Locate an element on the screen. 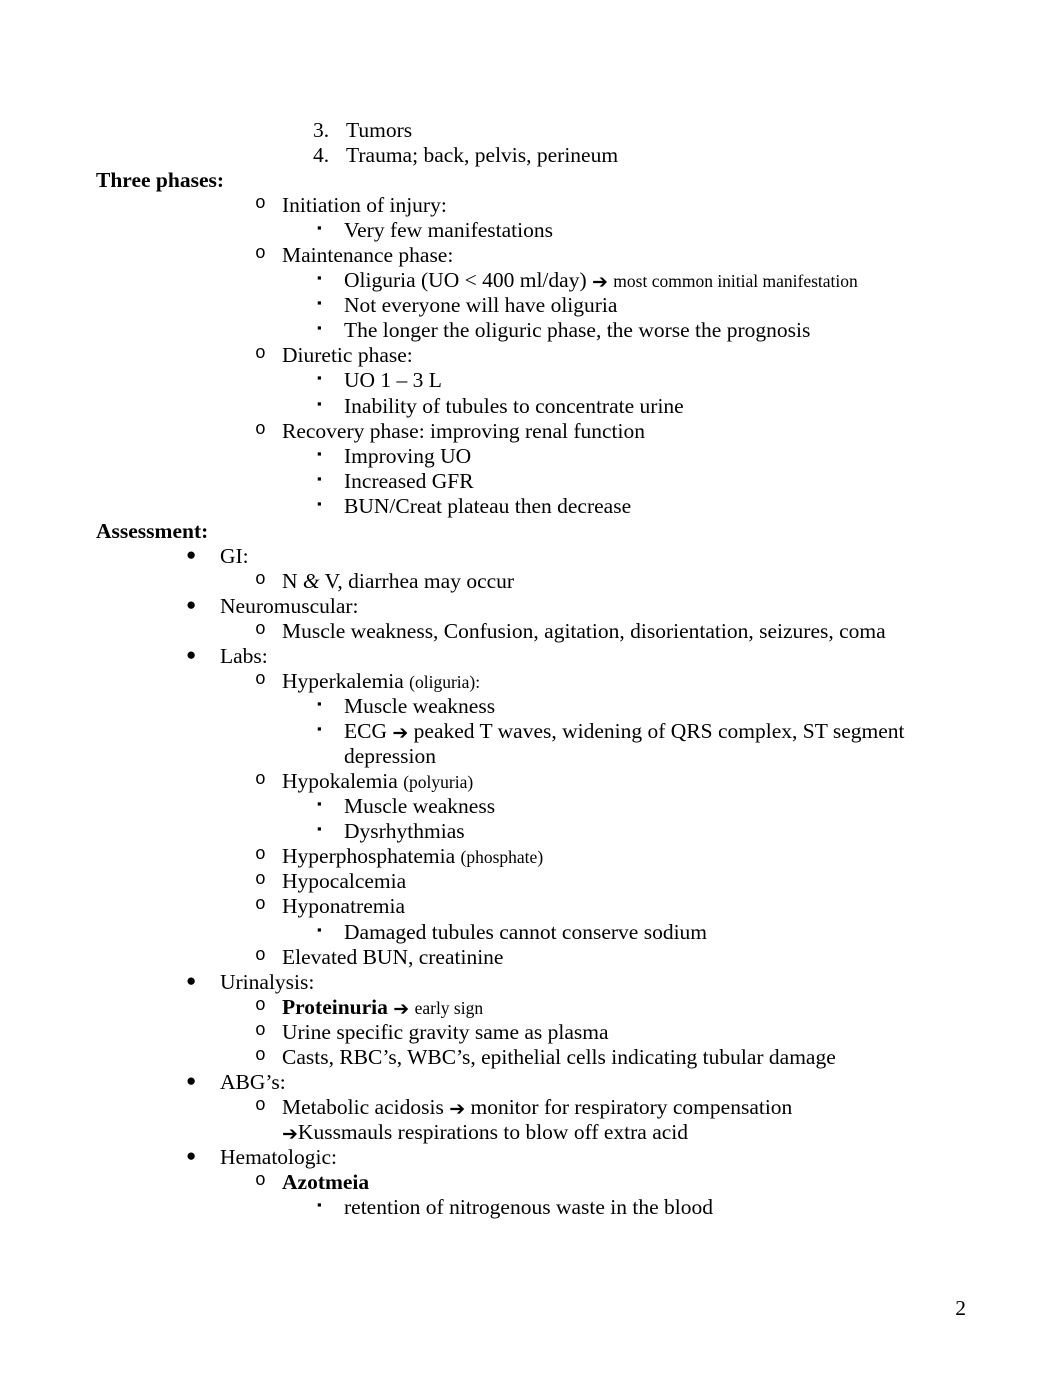  section-heading-assessment: Assessment: is located at coordinates (152, 530).